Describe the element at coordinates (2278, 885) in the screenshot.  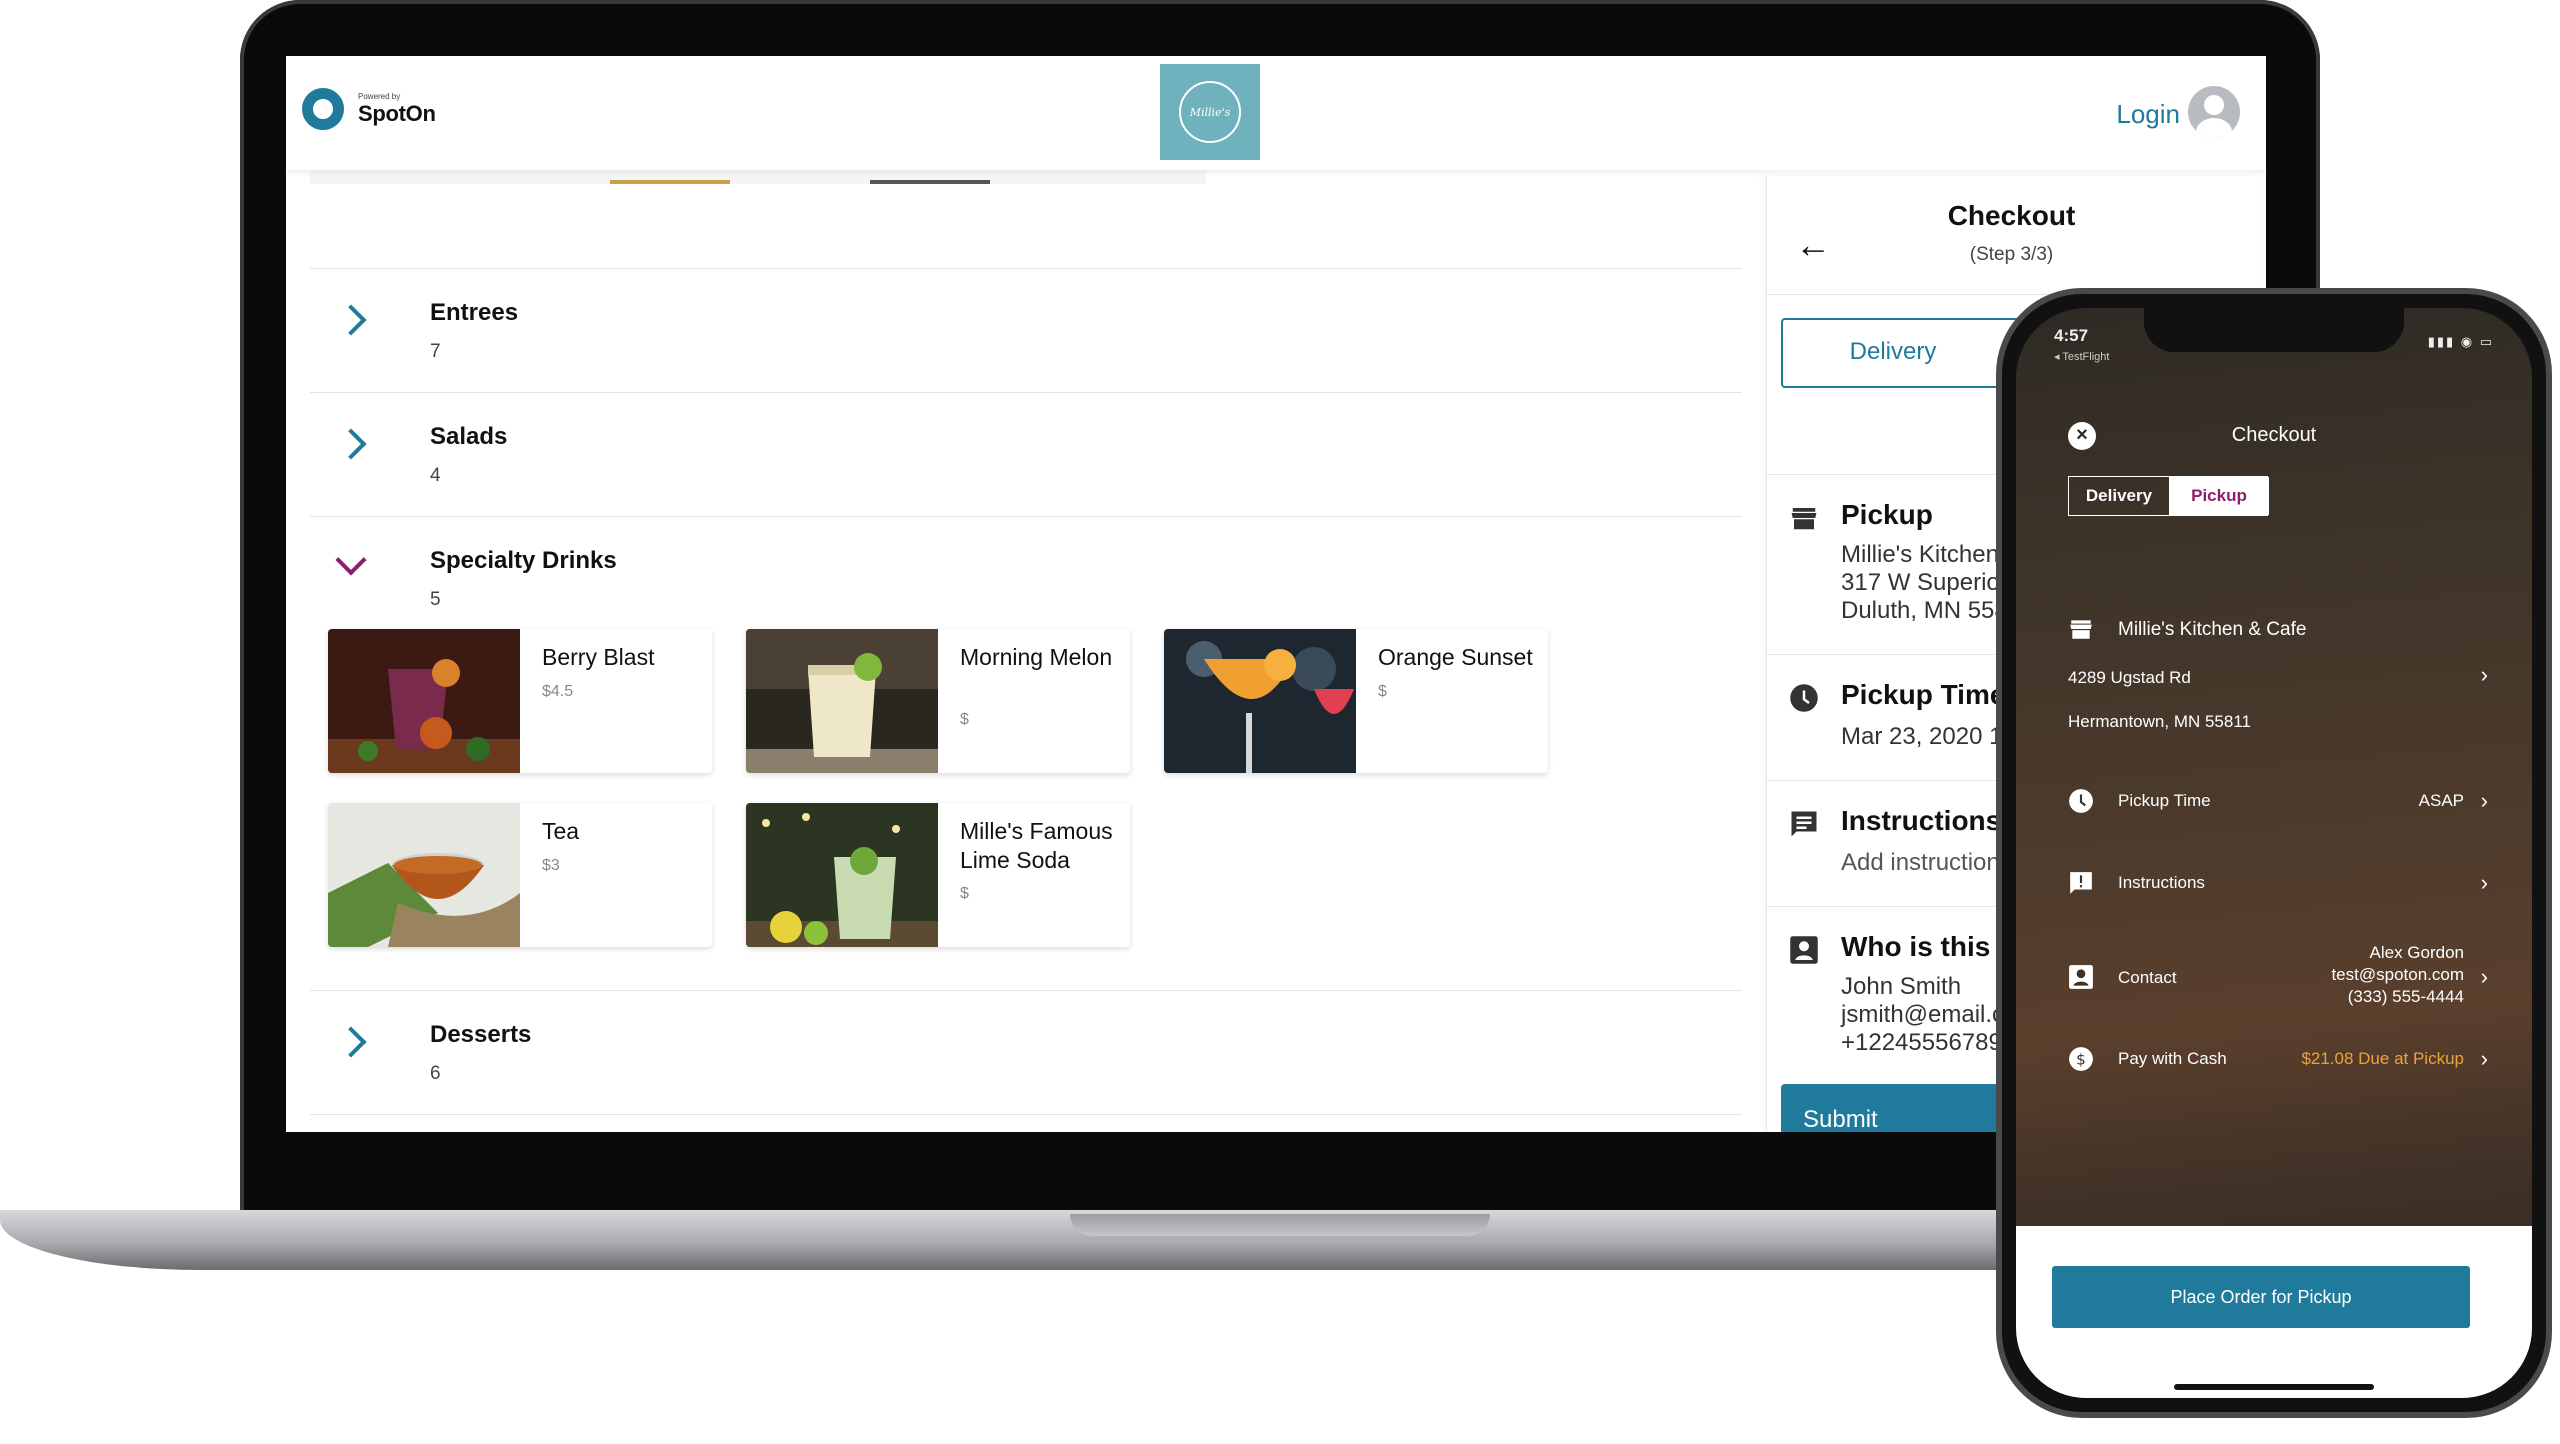
I see `instructions-row: Instructions ›` at that location.